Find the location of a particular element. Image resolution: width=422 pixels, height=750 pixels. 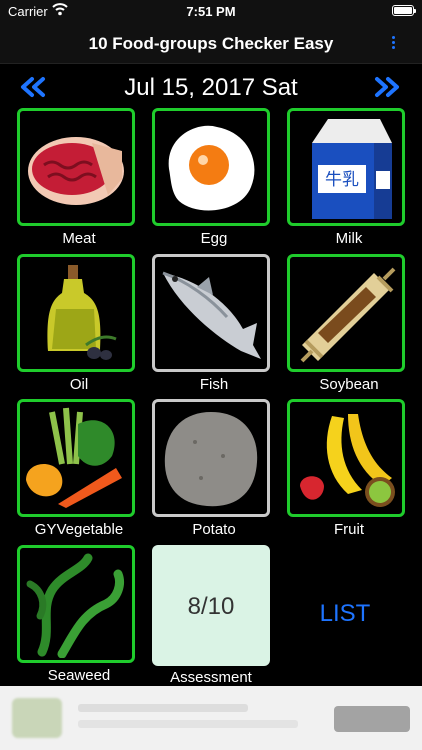

next-day-icon is located at coordinates (387, 87).